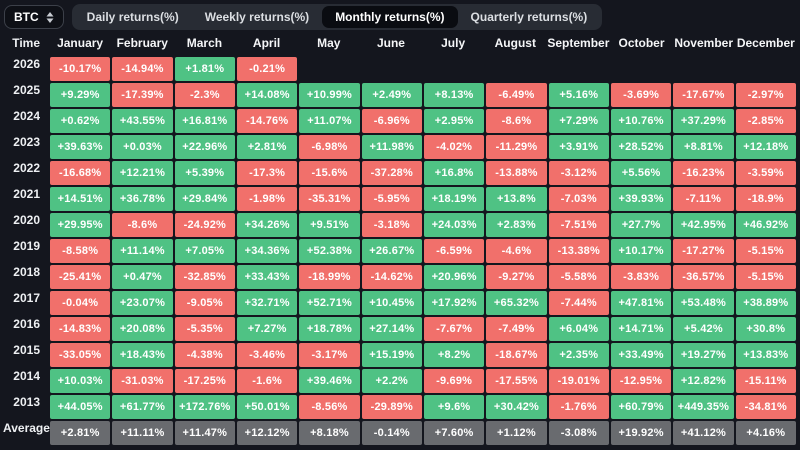 The image size is (800, 450). Describe the element at coordinates (641, 251) in the screenshot. I see `return-cell: +10.17%` at that location.